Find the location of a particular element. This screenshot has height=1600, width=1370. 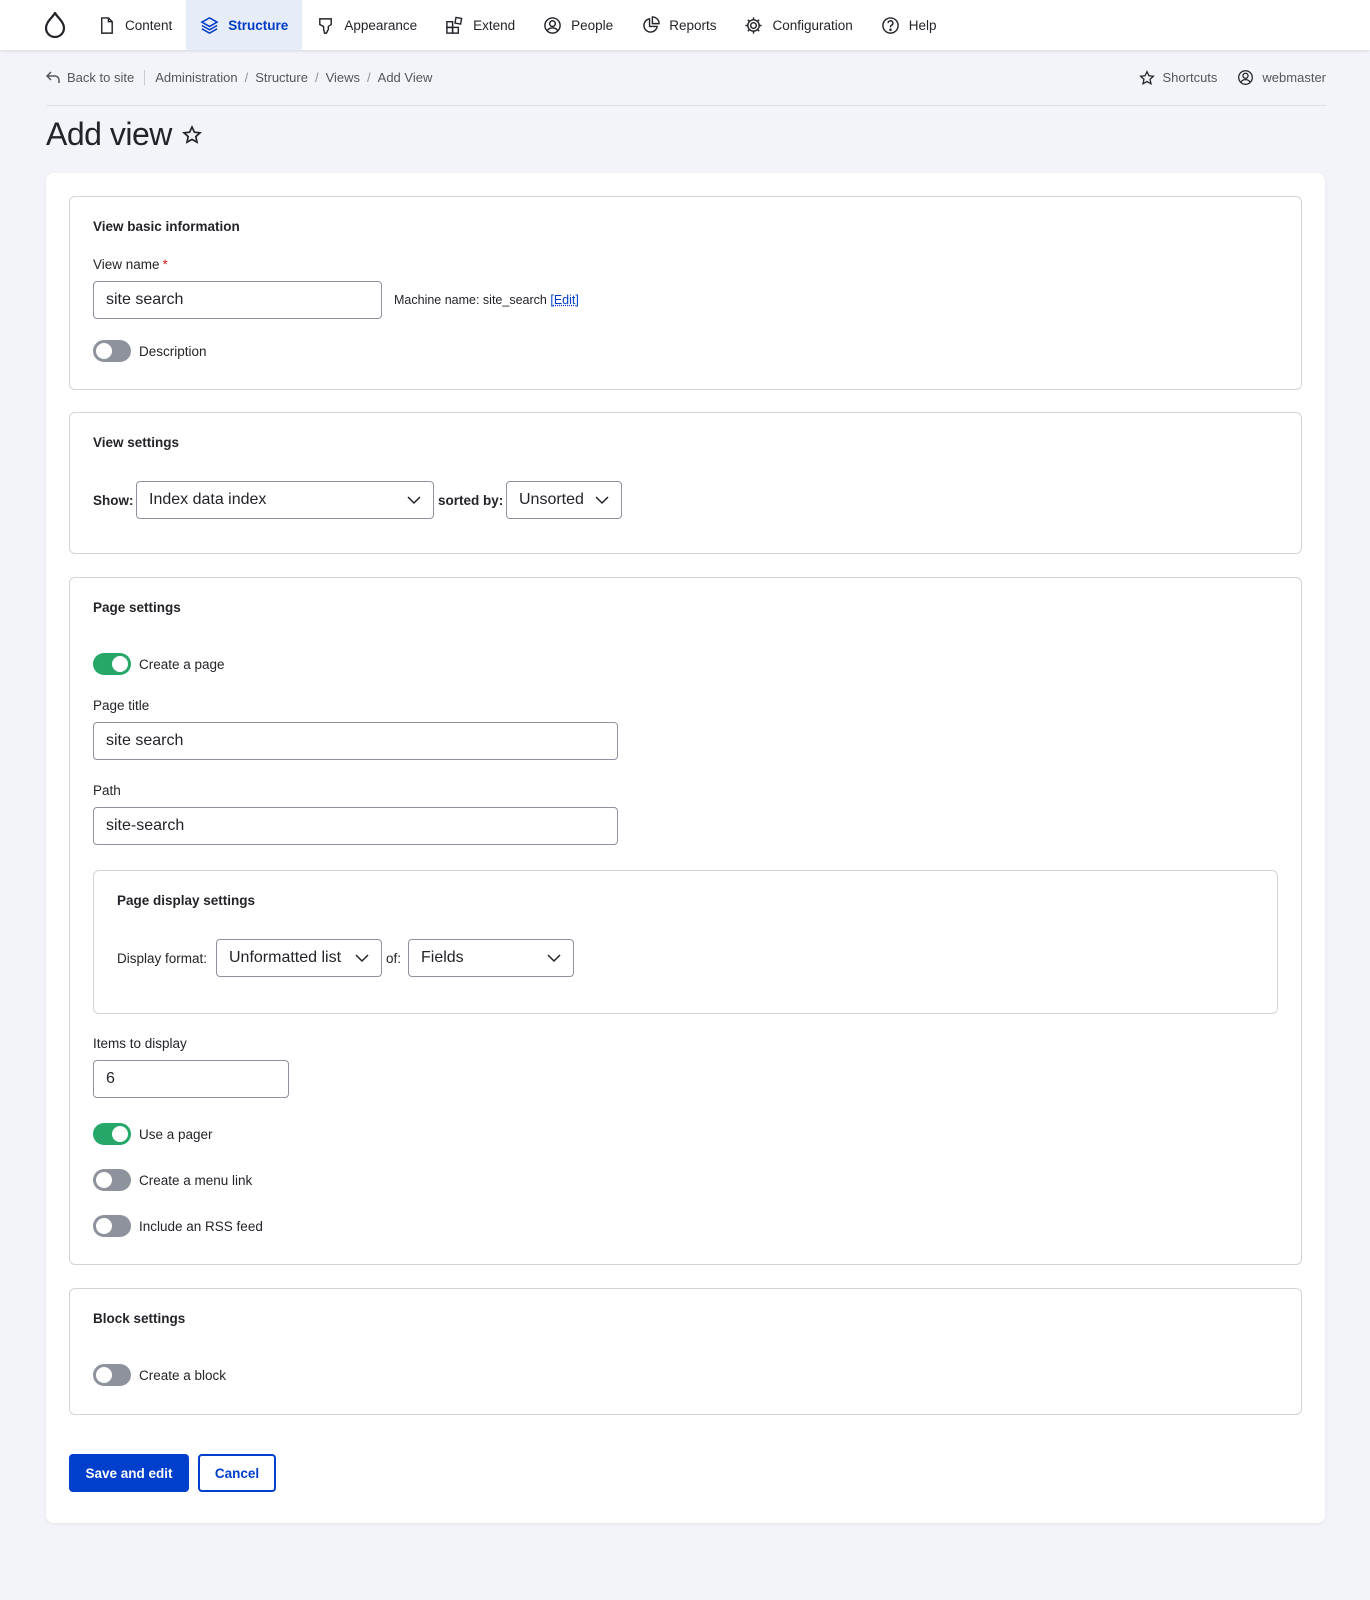

row-plugin-select: Fields is located at coordinates (491, 958).